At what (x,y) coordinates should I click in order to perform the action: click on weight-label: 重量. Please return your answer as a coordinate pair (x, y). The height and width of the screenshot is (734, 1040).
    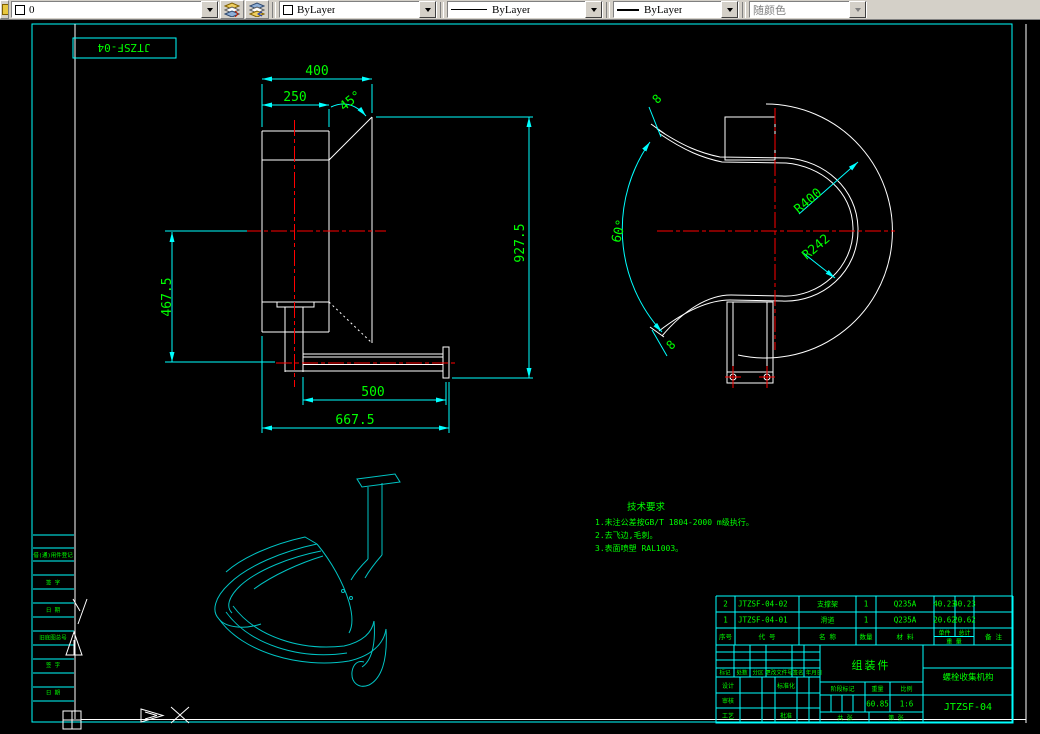
    Looking at the image, I should click on (877, 689).